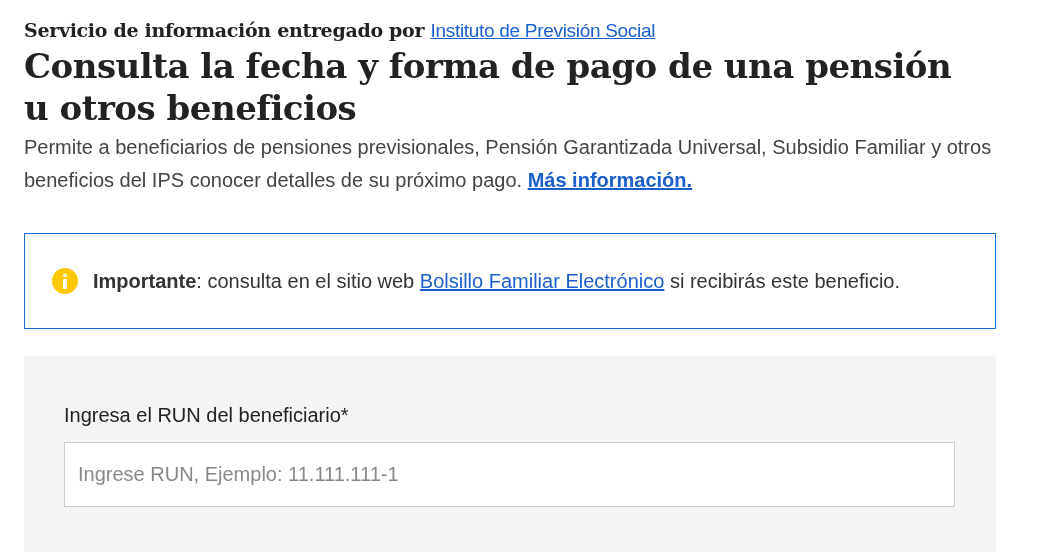 This screenshot has width=1039, height=556. What do you see at coordinates (508, 164) in the screenshot?
I see `description-text: Permite a beneficiarios de pensiones previsionales, Pensión Garantizada Universal, Subsidio Familiar y otros beneficios del IPS conocer detalles de su próximo pago. Más información.` at bounding box center [508, 164].